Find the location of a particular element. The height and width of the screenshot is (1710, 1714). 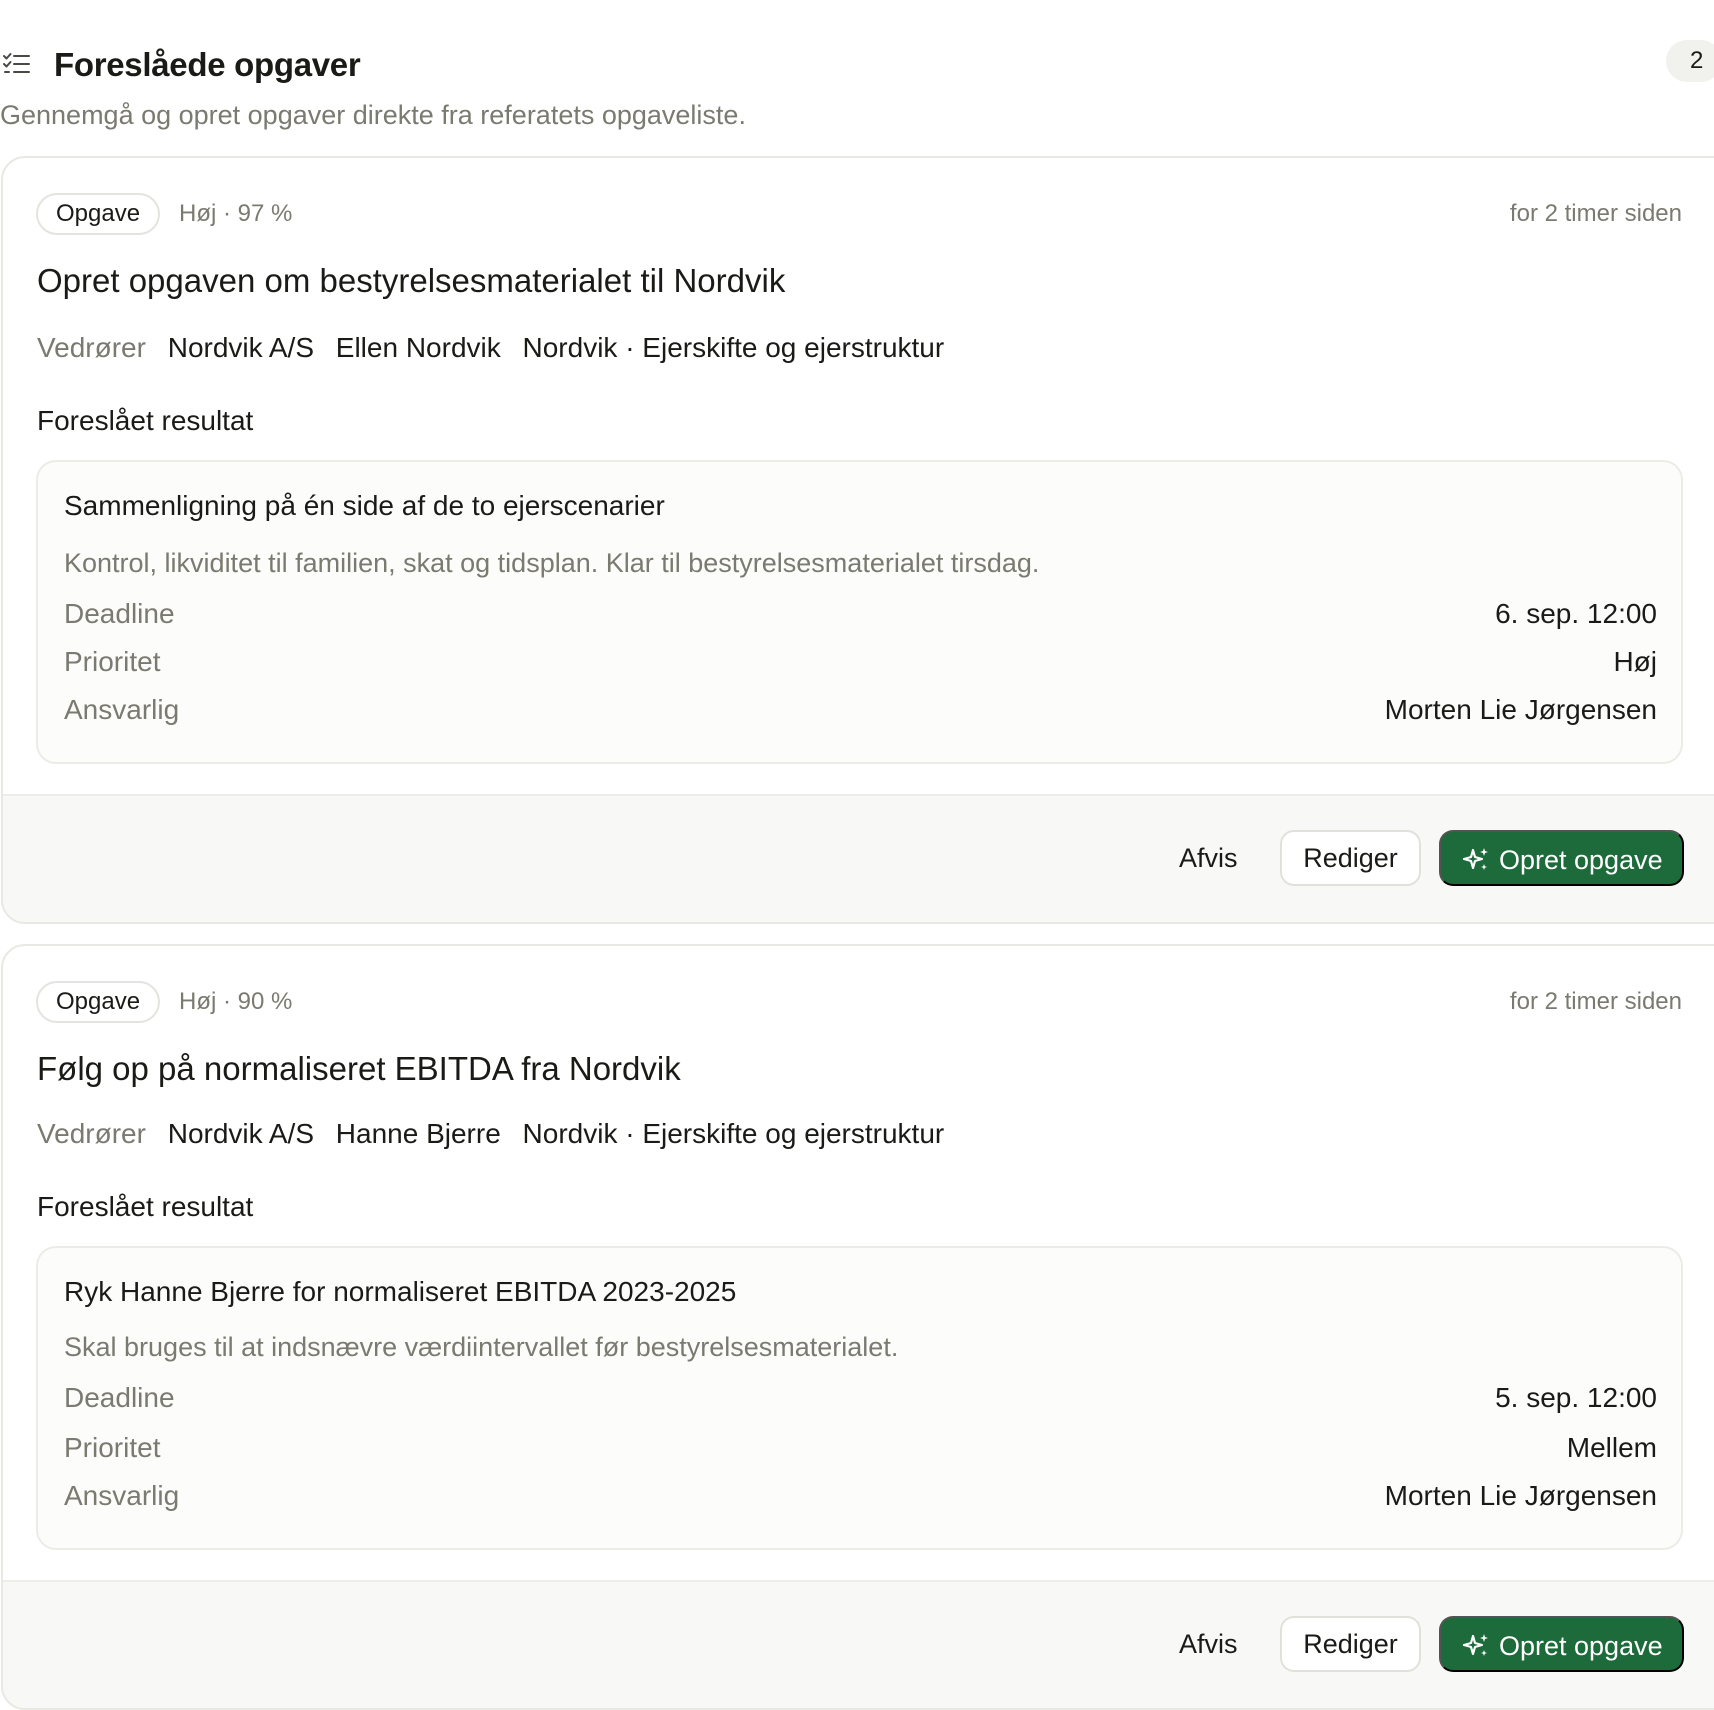

panel-header: Foreslåede opgaver 2 is located at coordinates (857, 65).